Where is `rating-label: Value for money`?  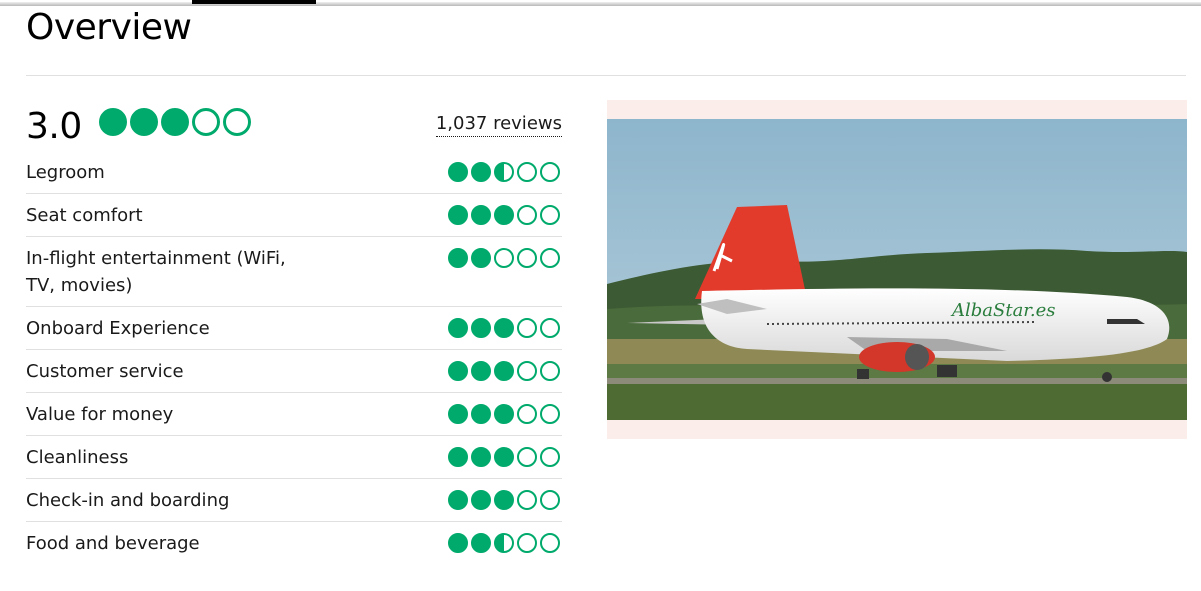
rating-label: Value for money is located at coordinates (100, 414).